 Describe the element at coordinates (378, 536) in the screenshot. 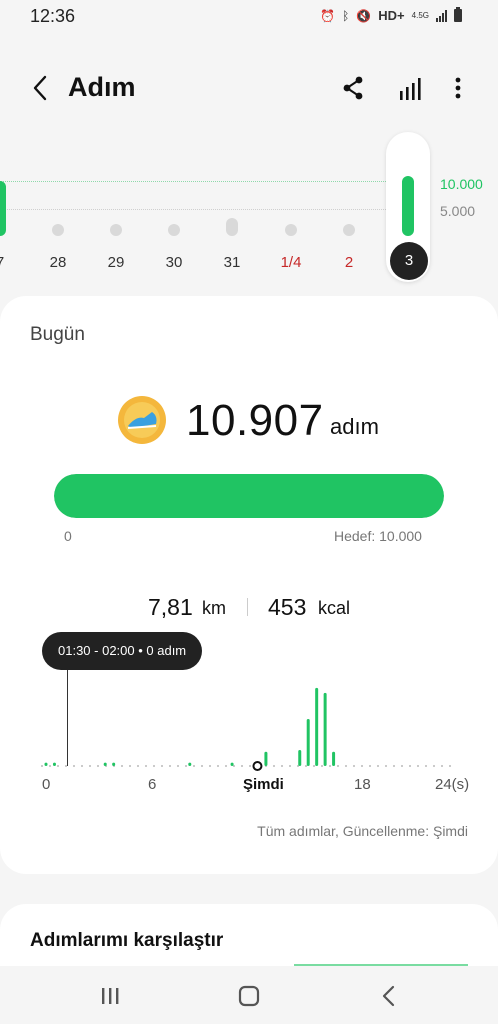

I see `goal-label: Hedef: 10.000` at that location.